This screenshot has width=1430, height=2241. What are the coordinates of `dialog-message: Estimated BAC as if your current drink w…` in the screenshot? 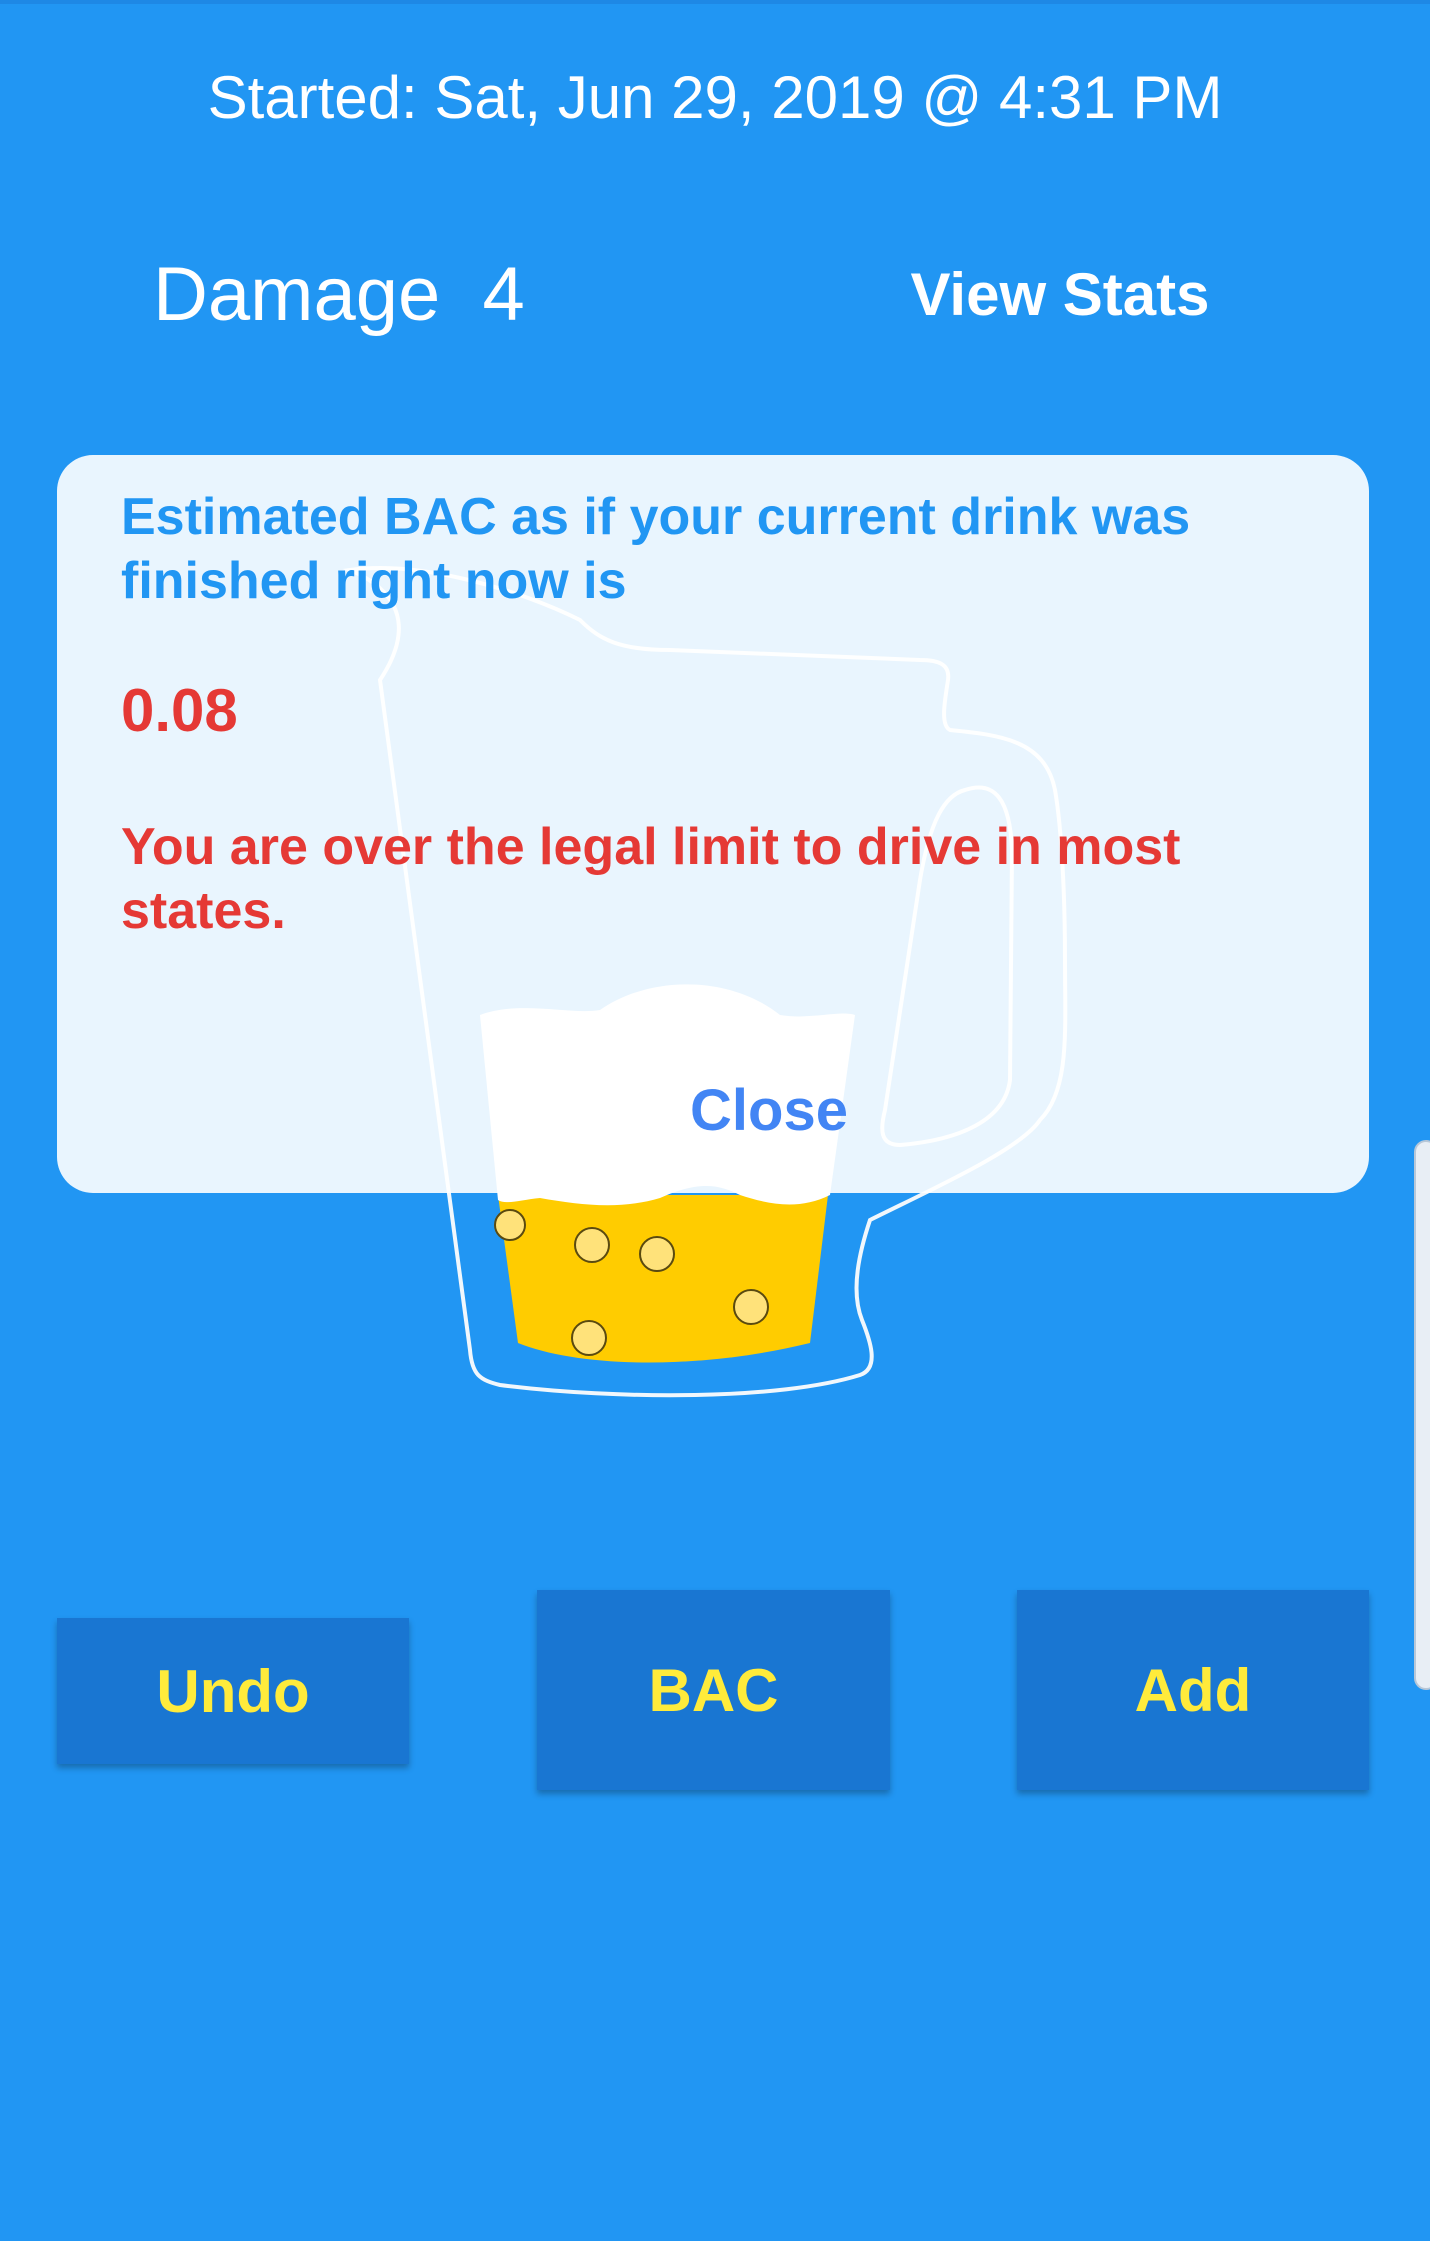 It's located at (656, 549).